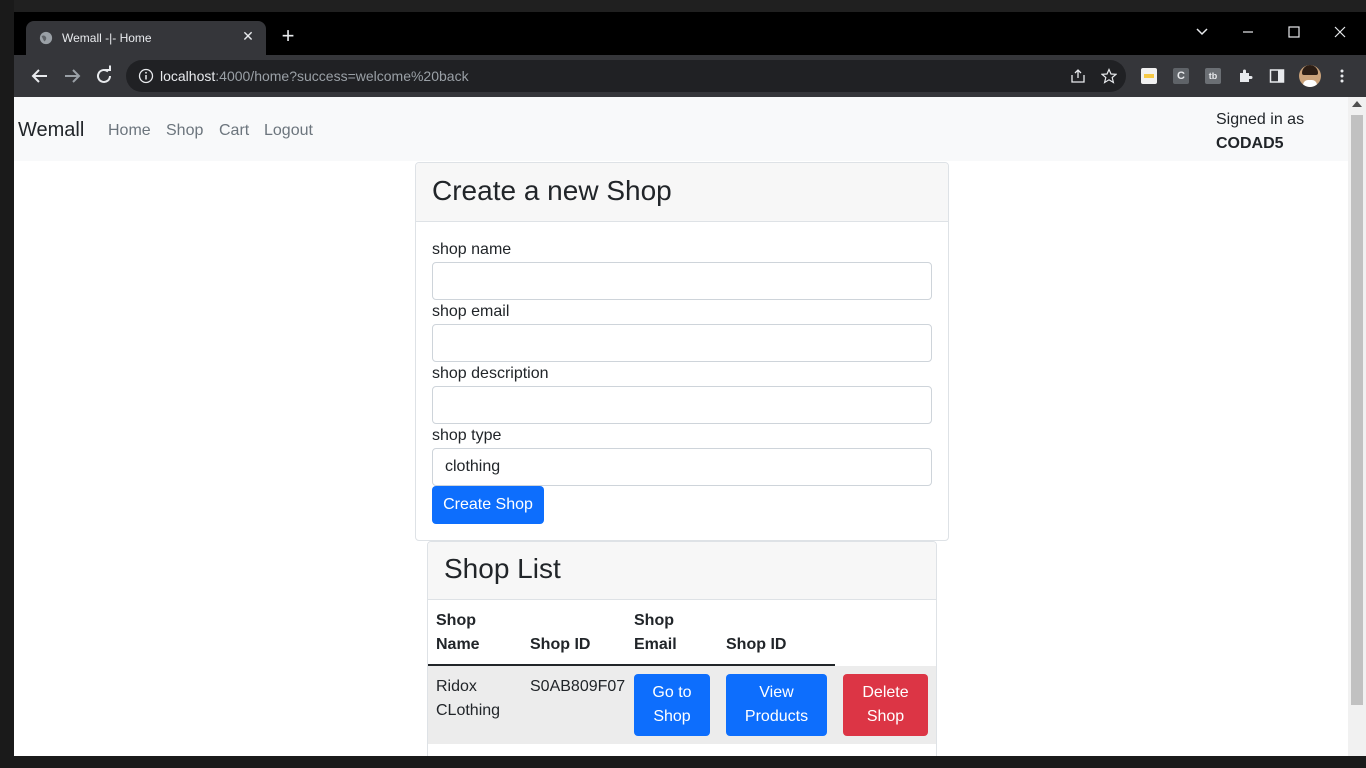 The height and width of the screenshot is (768, 1366). I want to click on new-tab-button: +, so click(288, 36).